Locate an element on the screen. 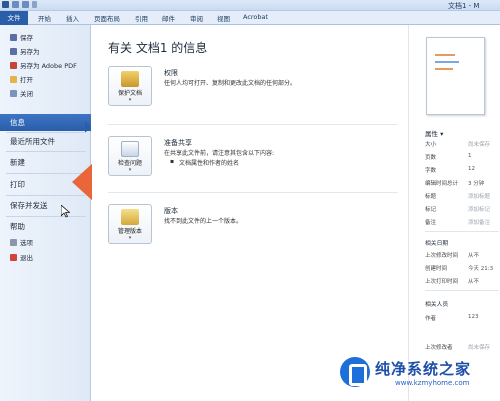  save-as-pdf-command: 另存为 Adobe PDF is located at coordinates (45, 65).